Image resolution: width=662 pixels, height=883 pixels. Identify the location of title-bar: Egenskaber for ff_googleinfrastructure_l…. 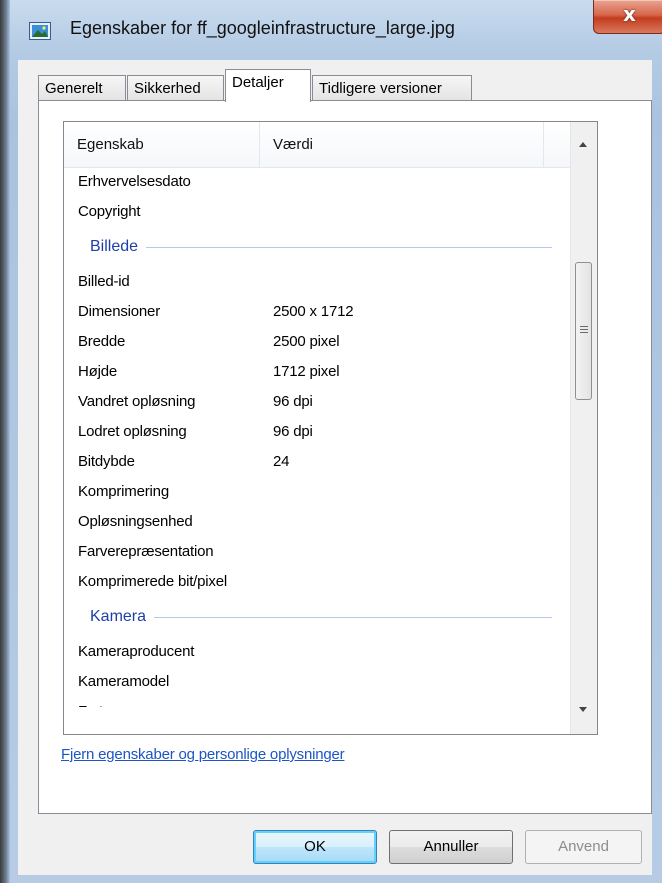
(336, 30).